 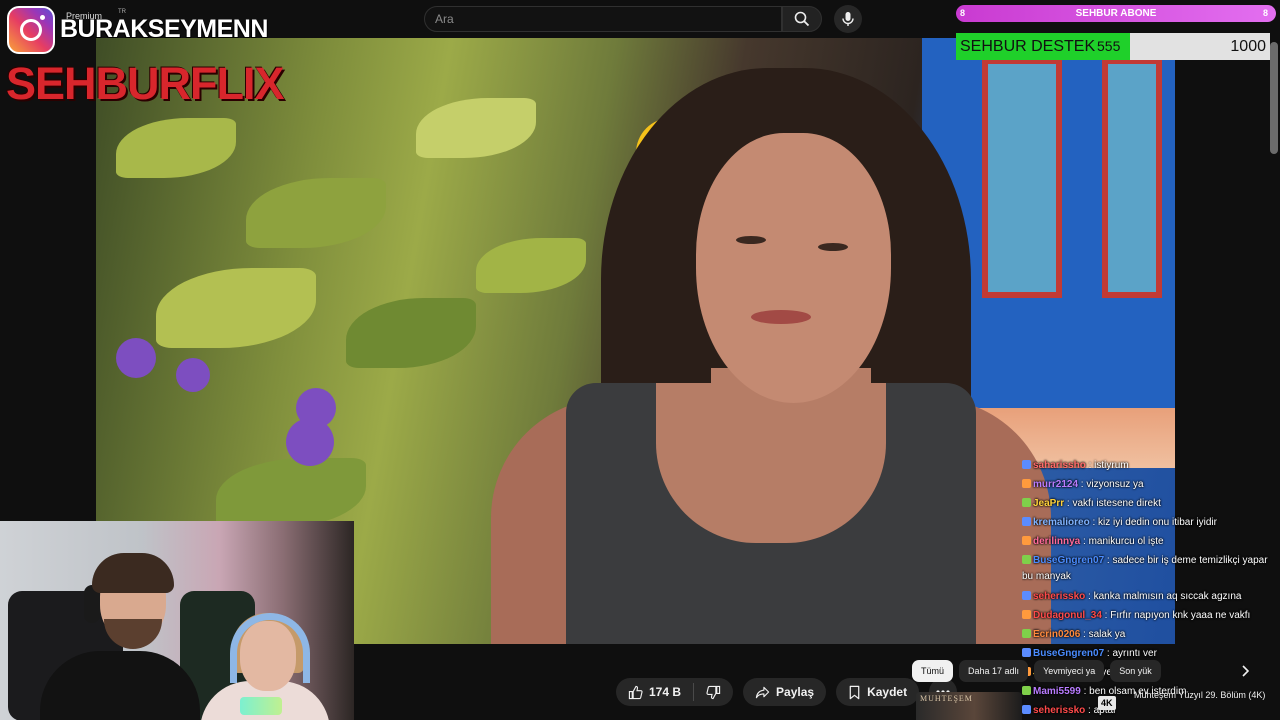 What do you see at coordinates (120, 685) in the screenshot?
I see `streamer-body` at bounding box center [120, 685].